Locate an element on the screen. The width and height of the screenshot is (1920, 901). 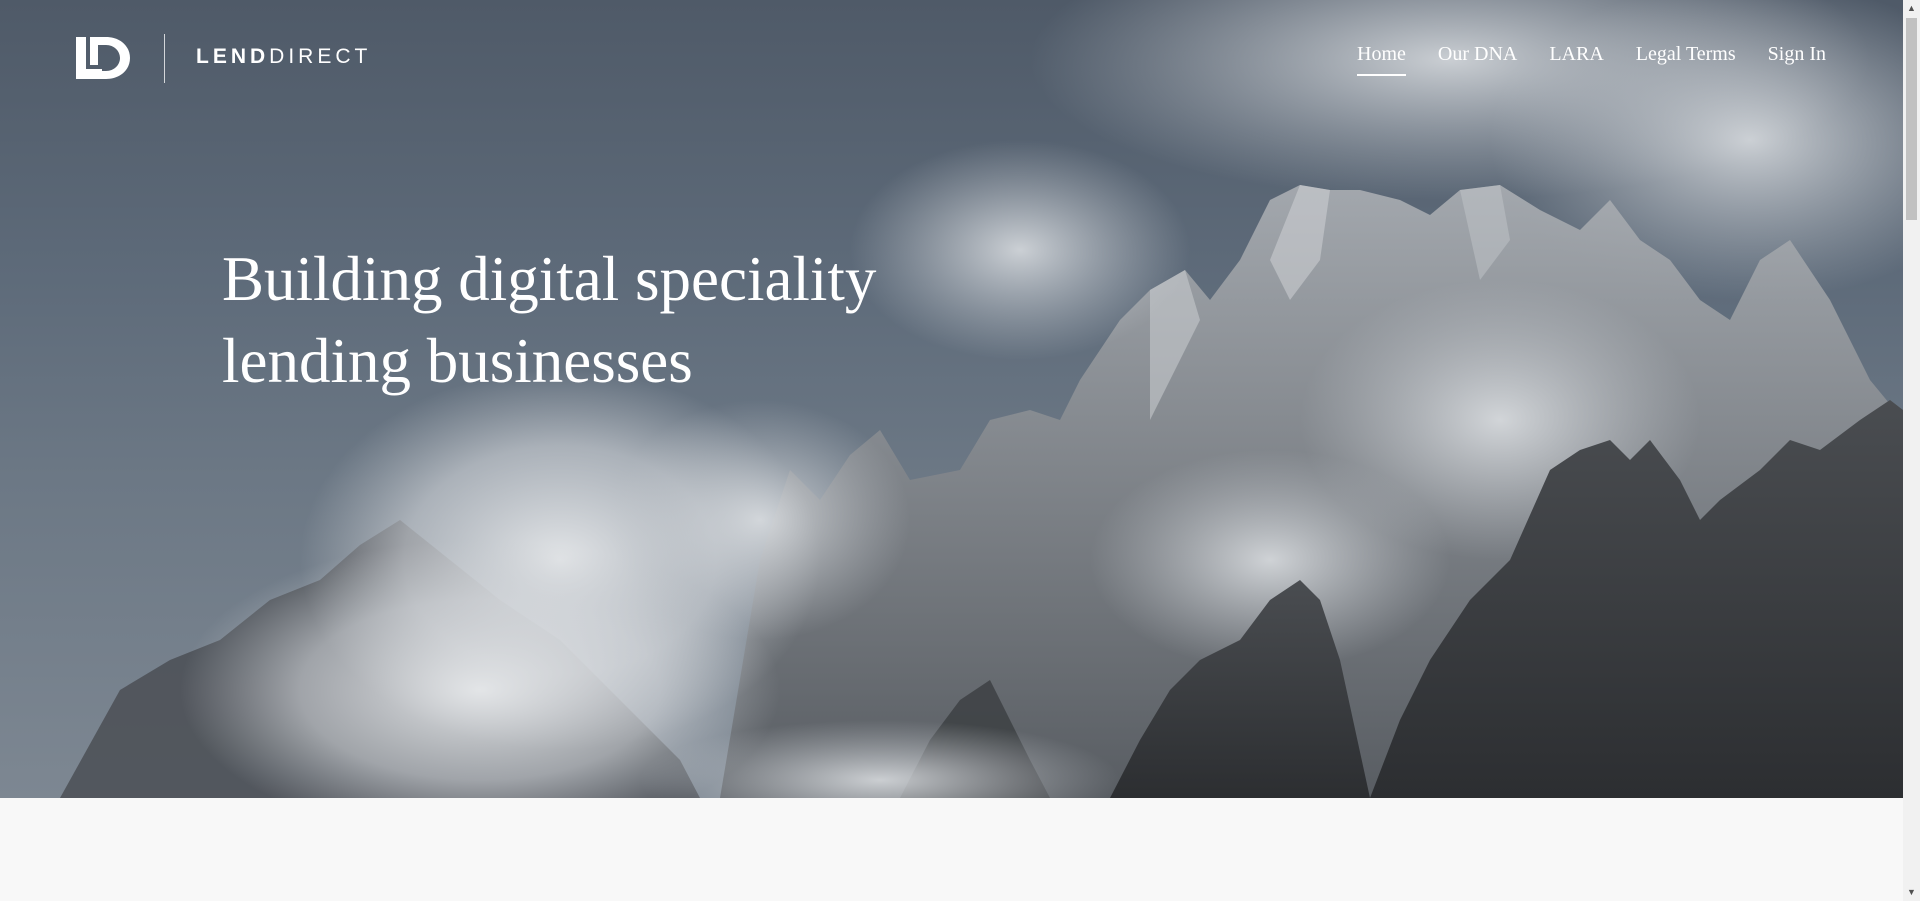
nav-sign-in: Sign In is located at coordinates (1797, 59).